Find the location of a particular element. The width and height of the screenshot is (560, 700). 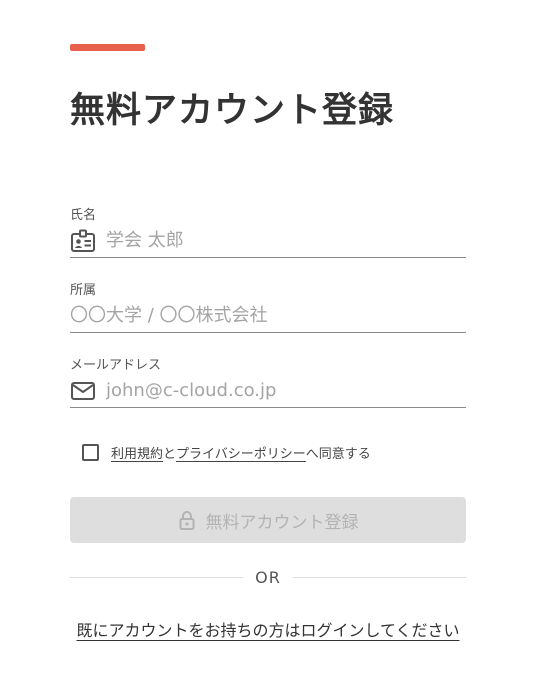

divider-line-right is located at coordinates (379, 577).